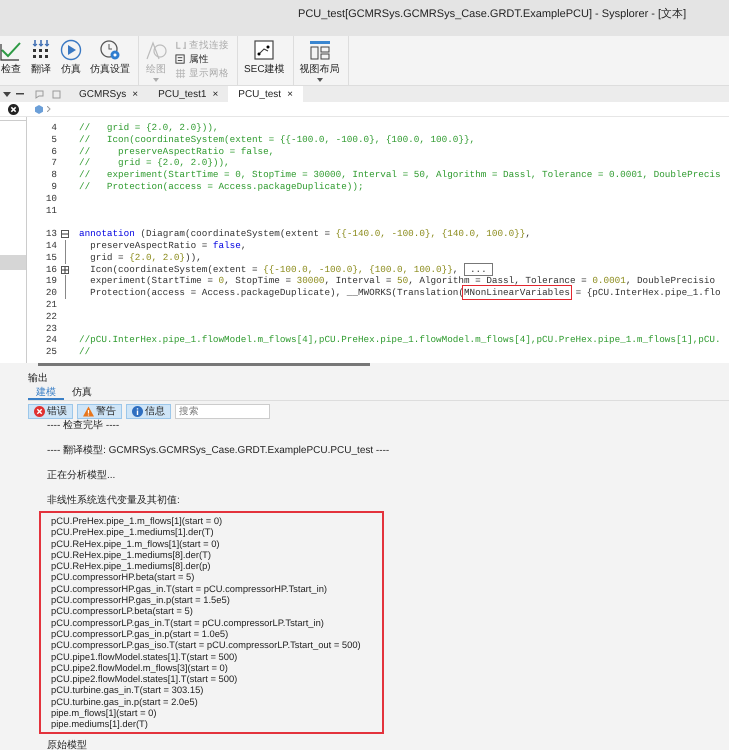 Image resolution: width=729 pixels, height=750 pixels. What do you see at coordinates (51, 246) in the screenshot?
I see `line-number: 14` at bounding box center [51, 246].